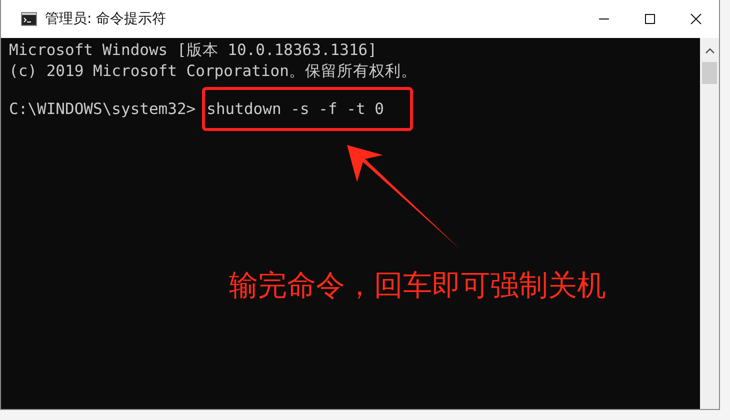  What do you see at coordinates (193, 50) in the screenshot?
I see `console-line: Microsoft Windows [版本 10.0.18363.1316]` at bounding box center [193, 50].